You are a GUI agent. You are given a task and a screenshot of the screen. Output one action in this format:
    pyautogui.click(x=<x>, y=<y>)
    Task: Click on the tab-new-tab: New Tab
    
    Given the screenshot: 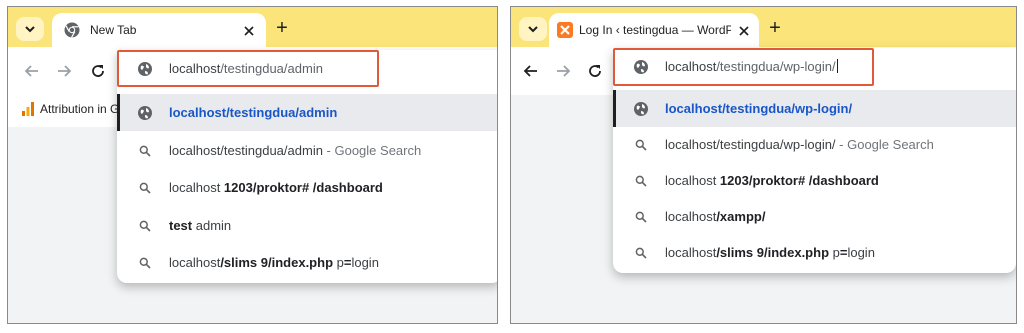 What is the action you would take?
    pyautogui.click(x=159, y=30)
    